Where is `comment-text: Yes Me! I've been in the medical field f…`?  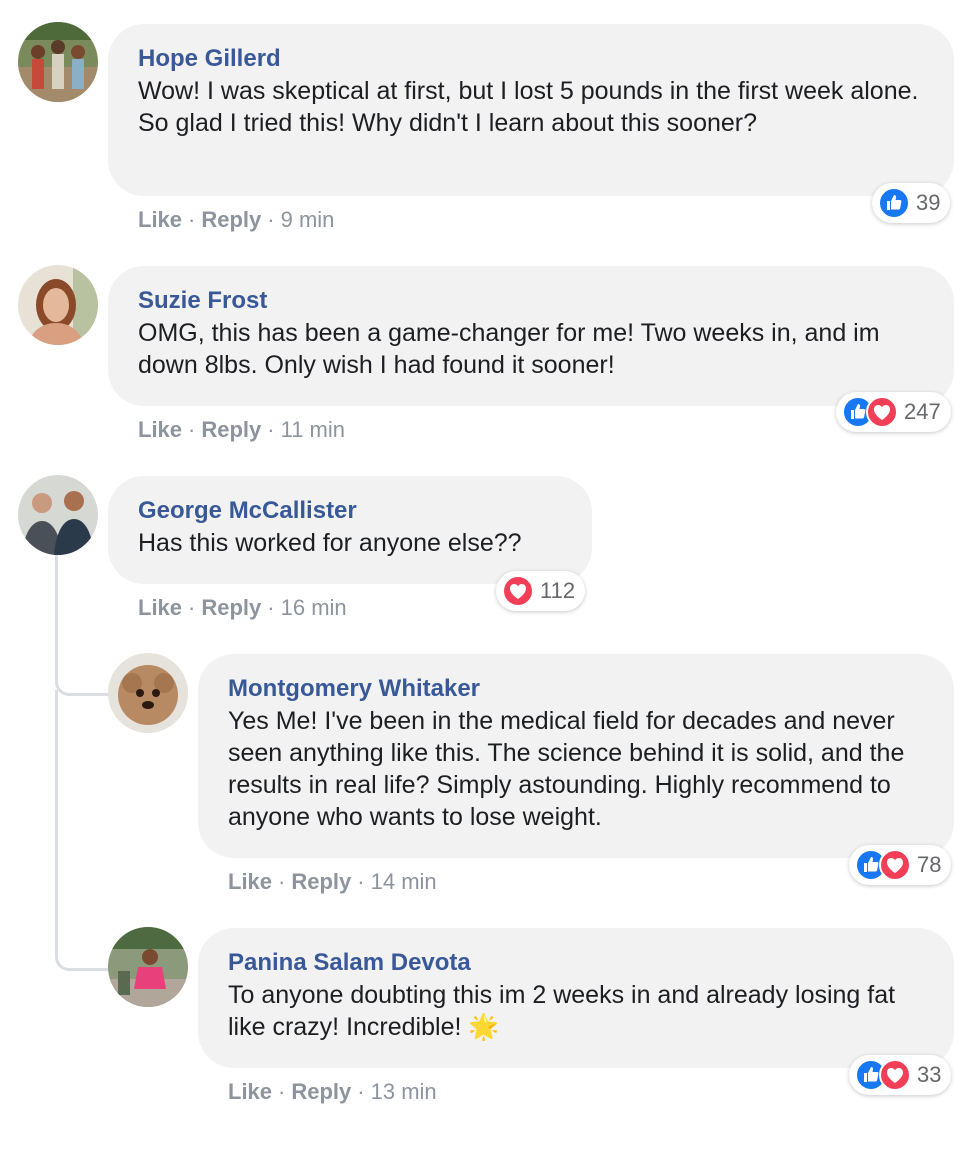 comment-text: Yes Me! I've been in the medical field f… is located at coordinates (566, 769).